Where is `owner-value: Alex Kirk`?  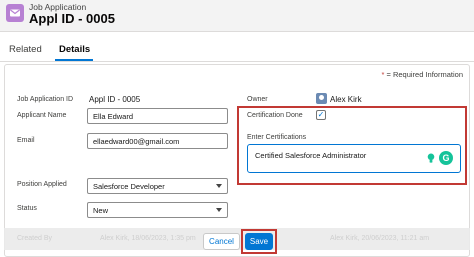
owner-value: Alex Kirk is located at coordinates (346, 99).